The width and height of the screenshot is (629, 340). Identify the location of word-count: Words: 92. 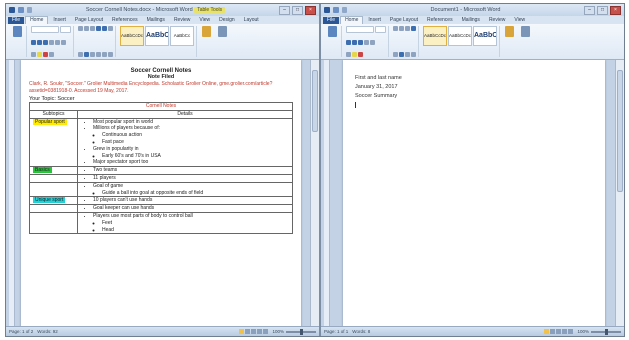
(47, 331).